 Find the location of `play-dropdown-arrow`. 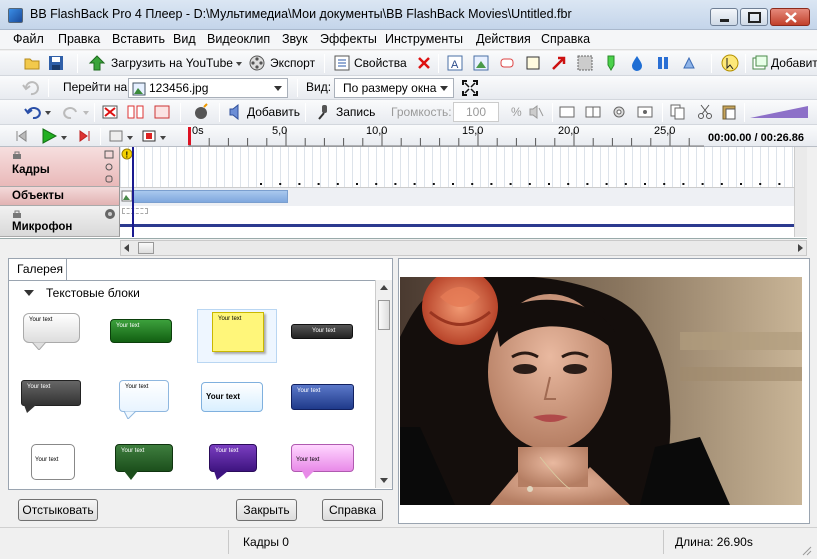

play-dropdown-arrow is located at coordinates (64, 138).